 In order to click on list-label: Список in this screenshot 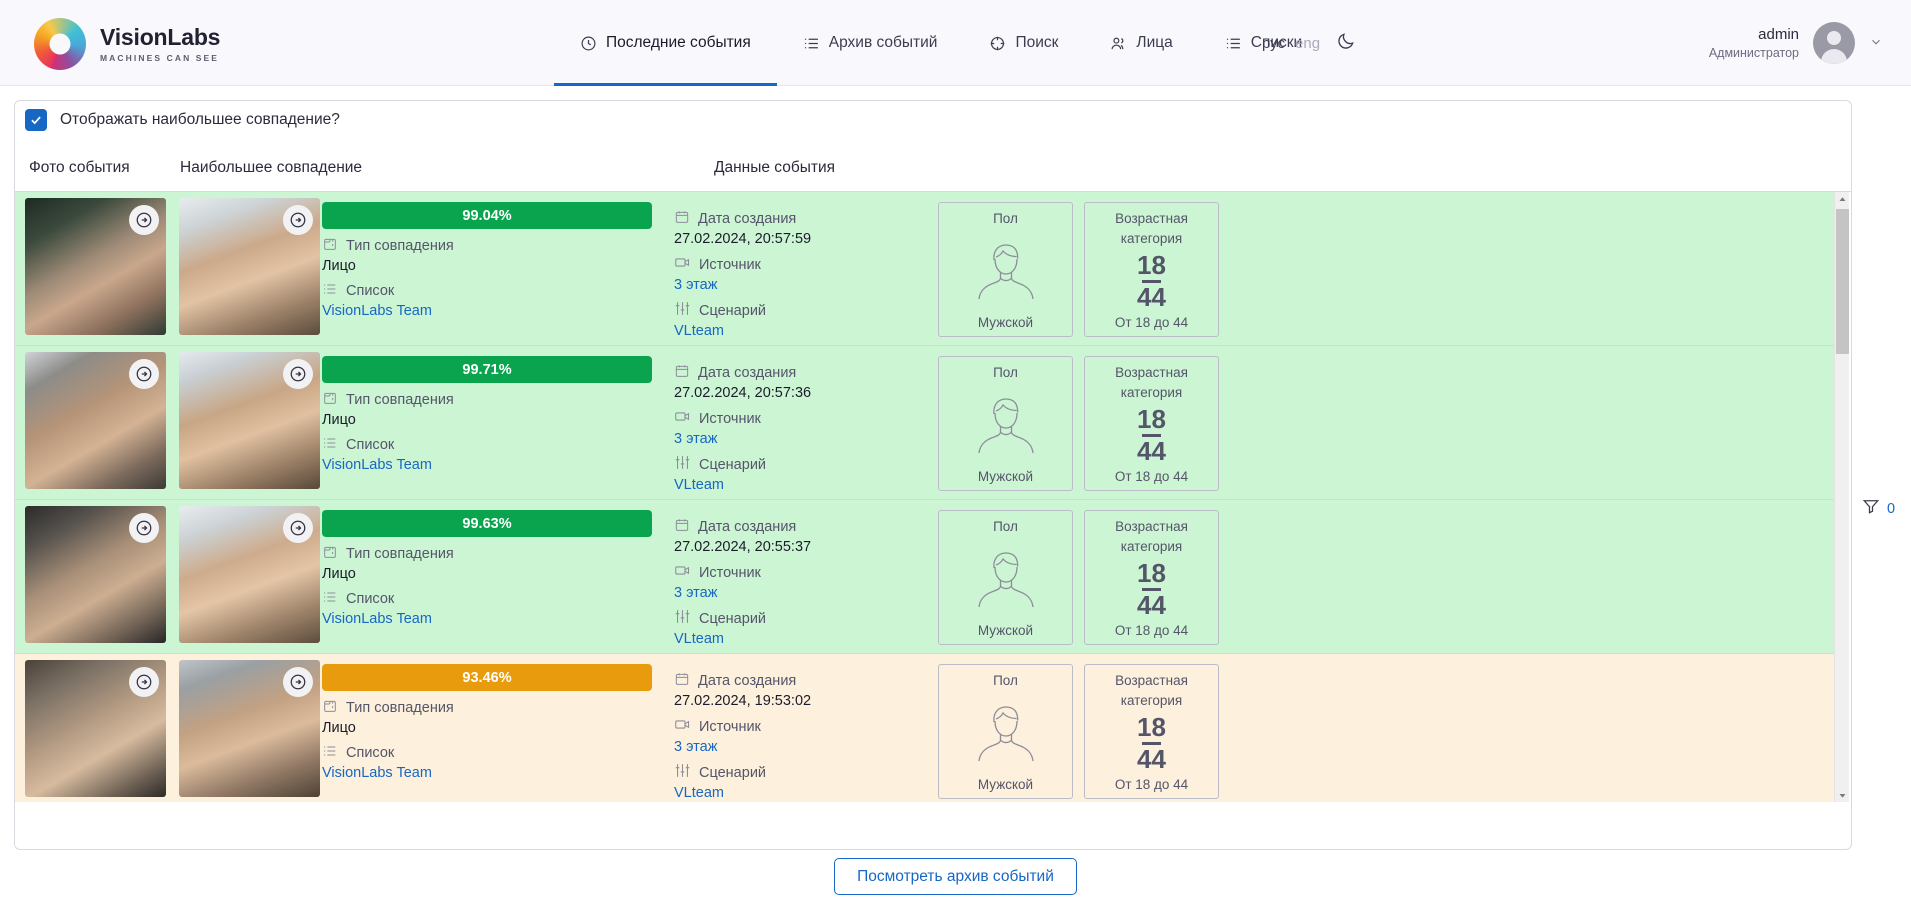, I will do `click(487, 753)`.